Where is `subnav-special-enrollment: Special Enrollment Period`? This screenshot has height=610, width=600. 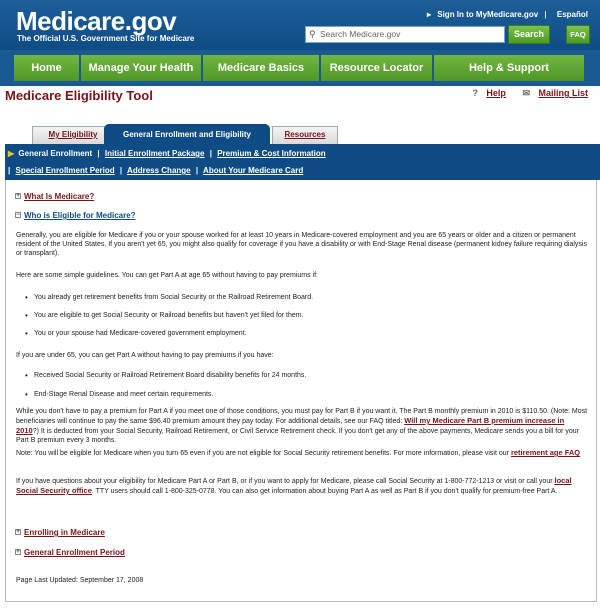
subnav-special-enrollment: Special Enrollment Period is located at coordinates (64, 170).